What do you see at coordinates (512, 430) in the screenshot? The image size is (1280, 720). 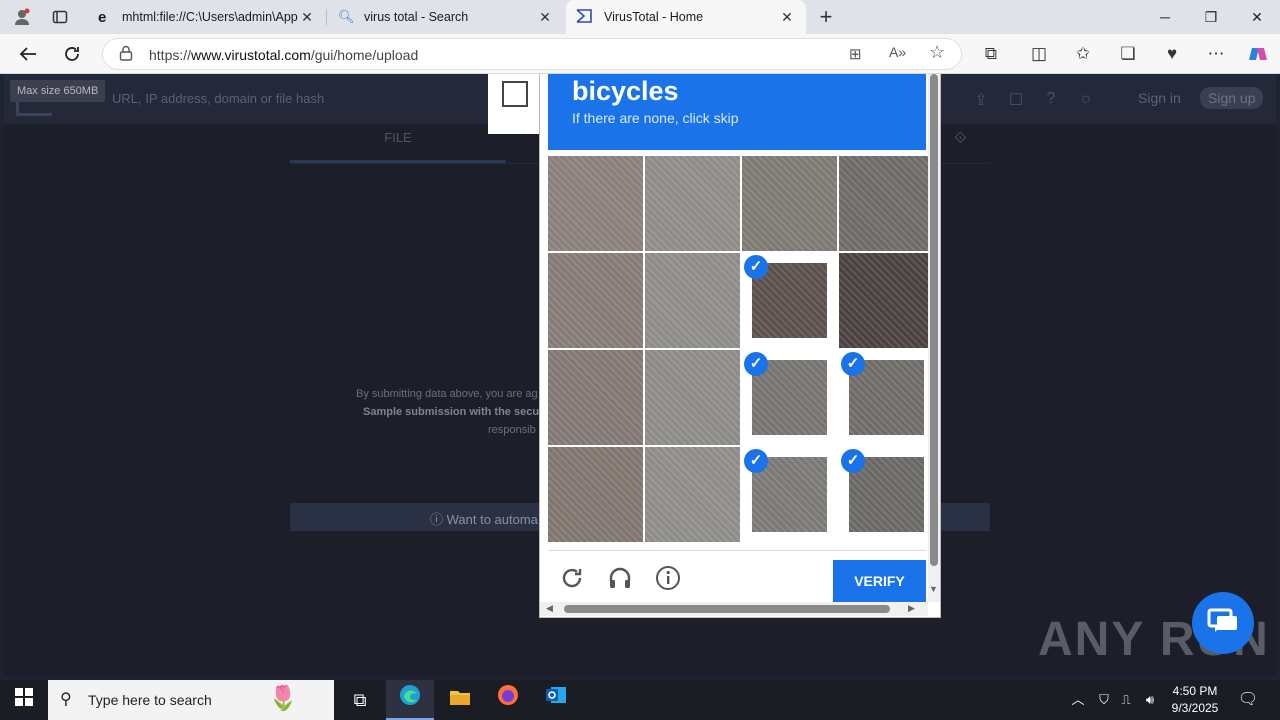 I see `tos-text-line: responsib` at bounding box center [512, 430].